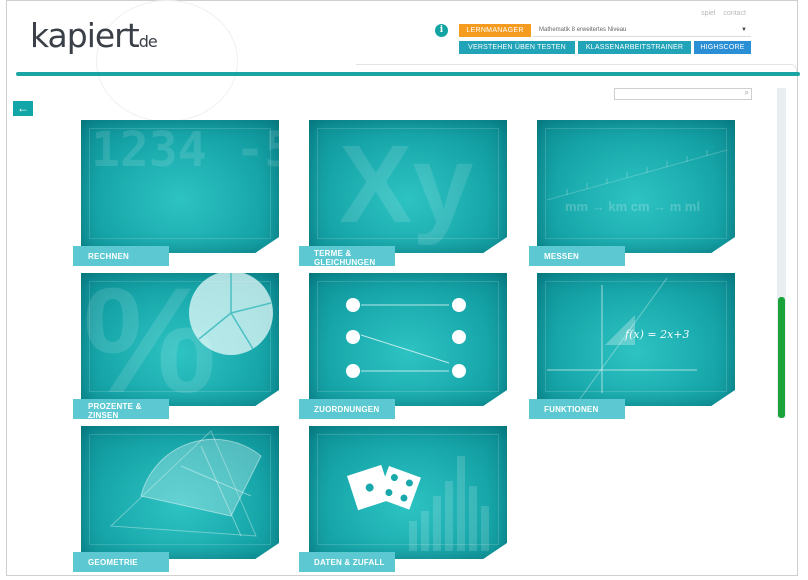 This screenshot has height=580, width=808. I want to click on tile-geometrie, so click(180, 492).